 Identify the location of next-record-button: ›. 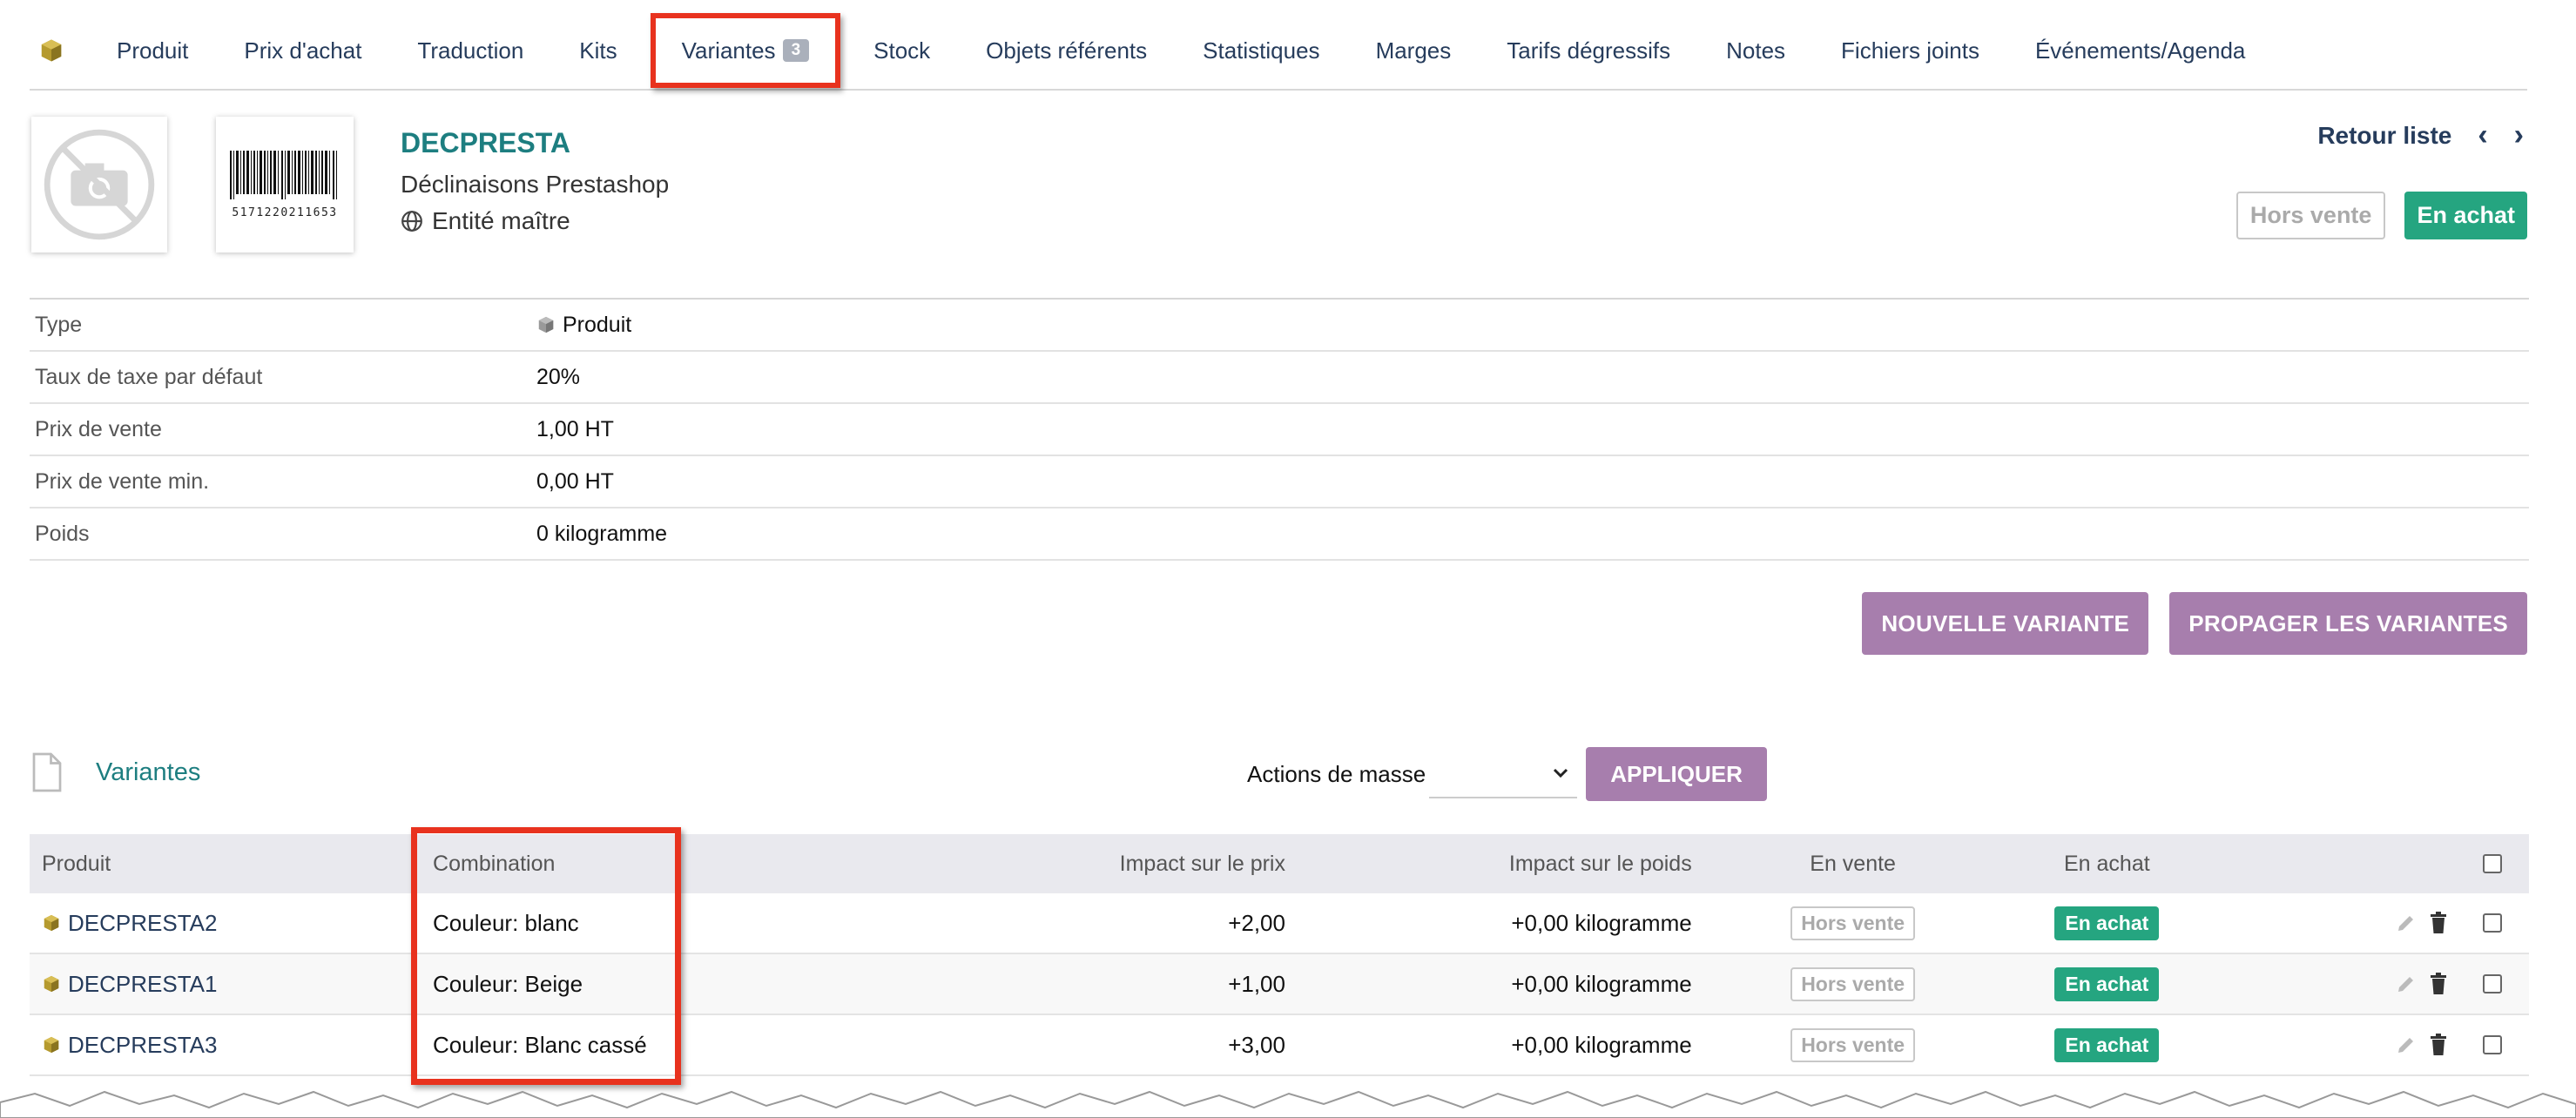
(2519, 135).